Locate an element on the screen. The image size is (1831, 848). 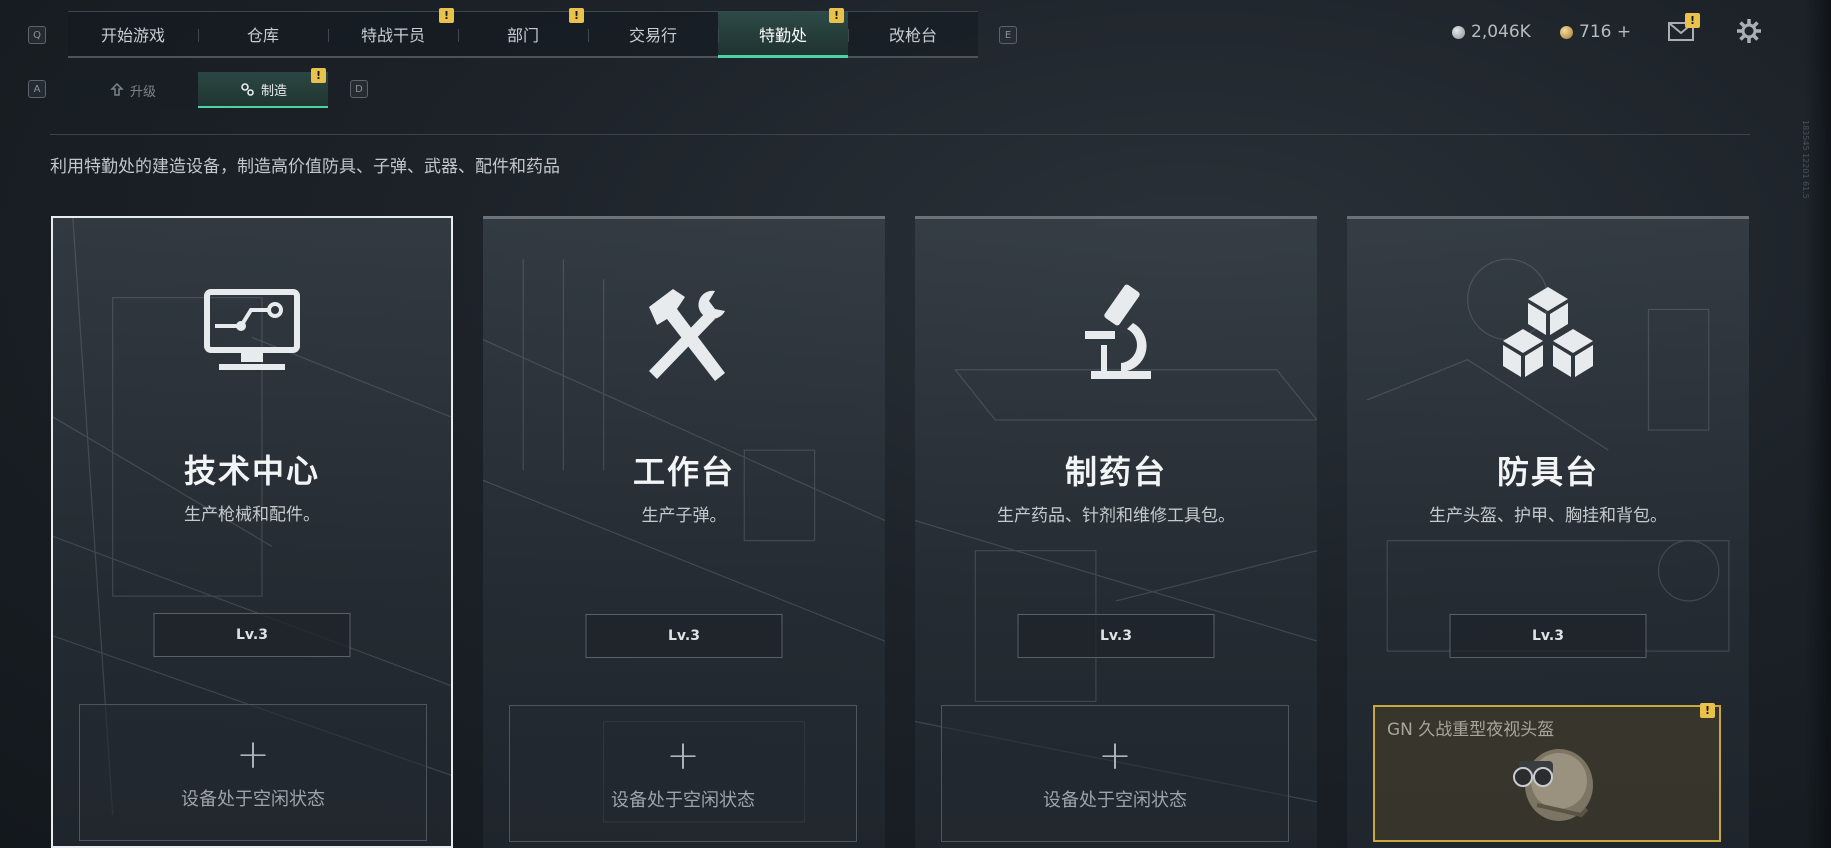
station-title: 技术中心 is located at coordinates (251, 471).